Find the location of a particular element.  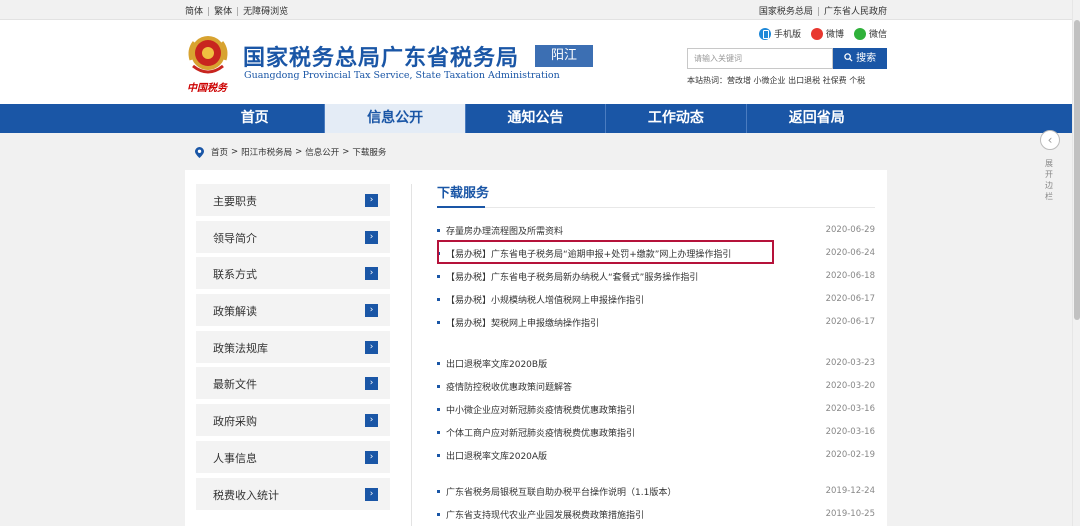

breadcrumb-yangjiang: 阳江市税务局 is located at coordinates (266, 152).